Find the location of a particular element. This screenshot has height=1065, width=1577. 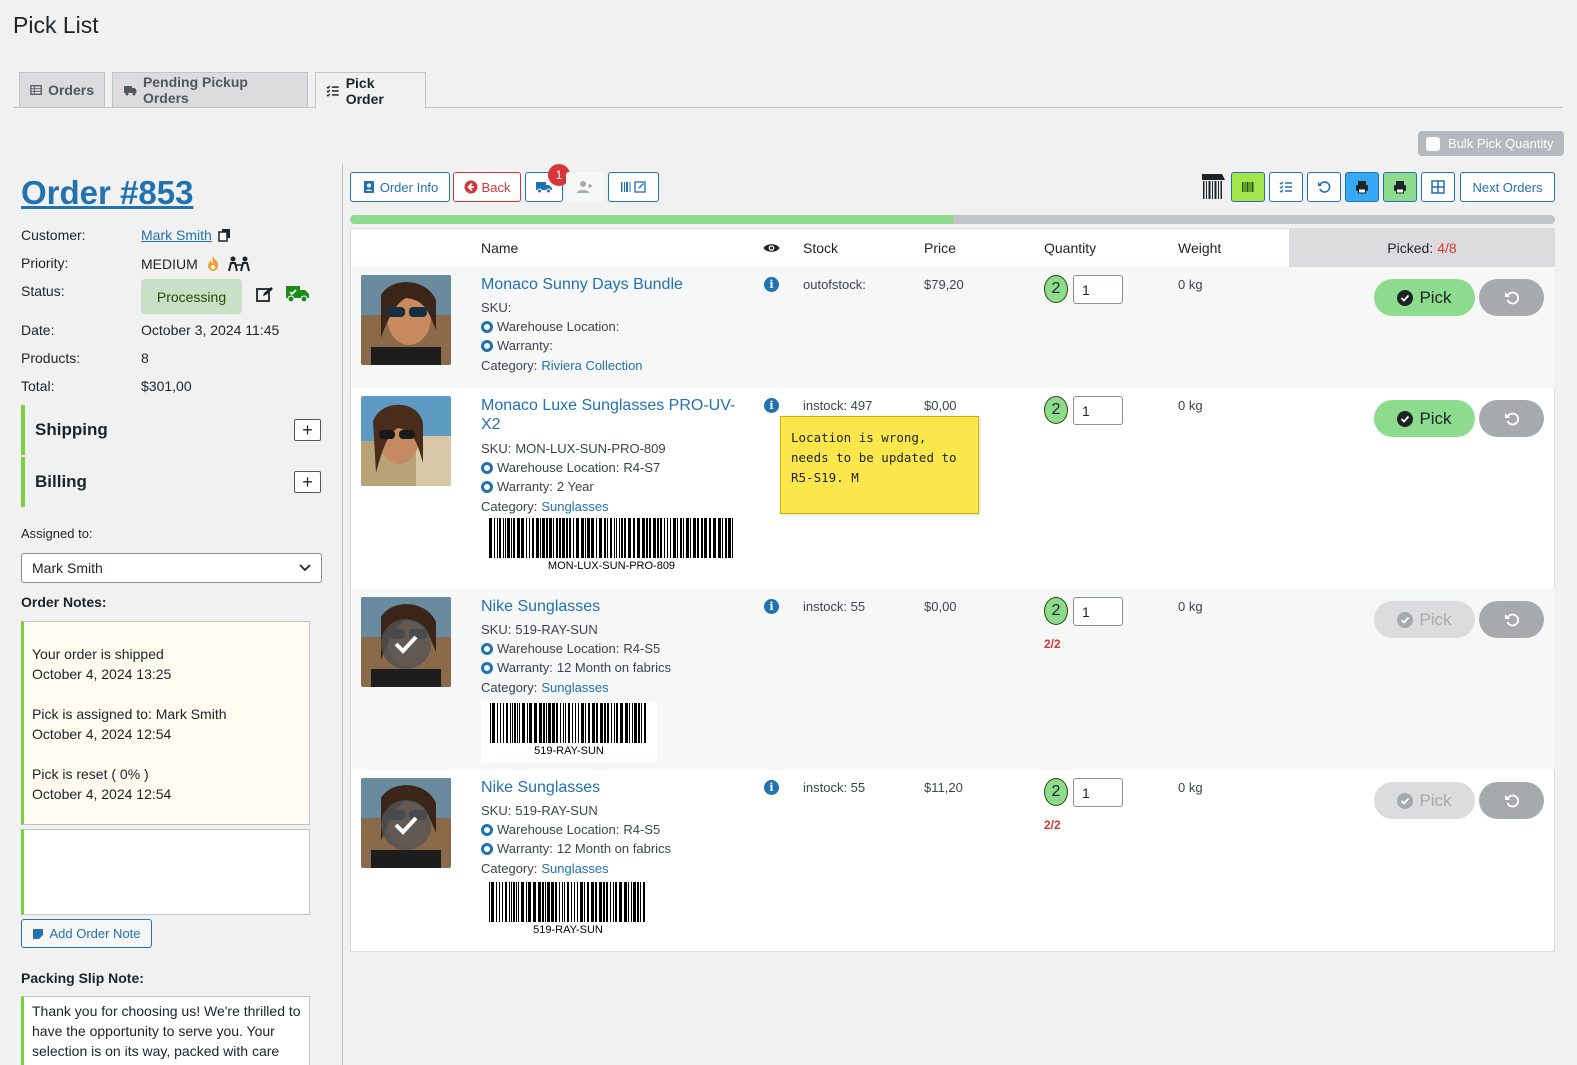

product-warranty: Warranty: 2 Year is located at coordinates (537, 486).